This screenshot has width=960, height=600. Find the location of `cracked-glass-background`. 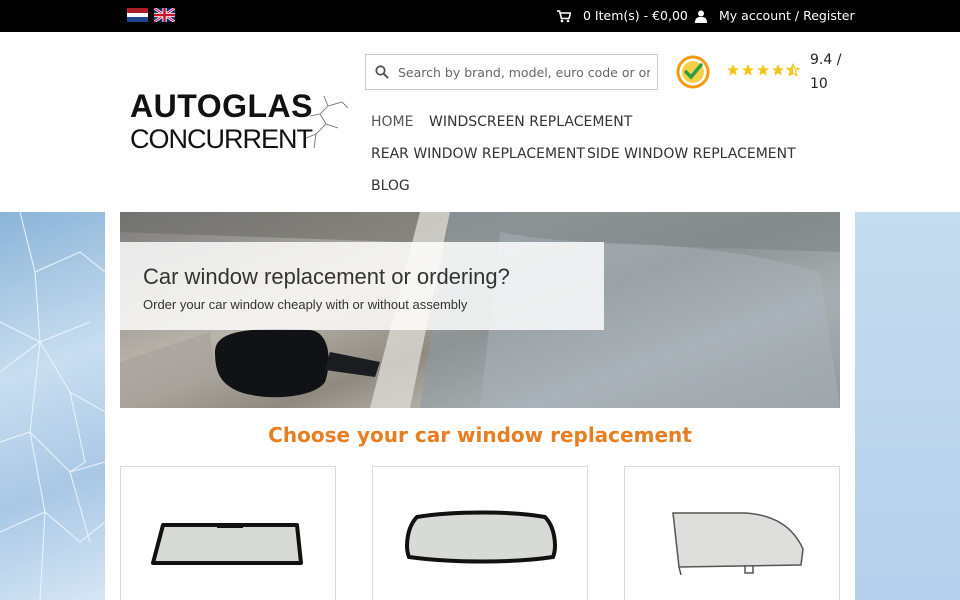

cracked-glass-background is located at coordinates (52, 406).